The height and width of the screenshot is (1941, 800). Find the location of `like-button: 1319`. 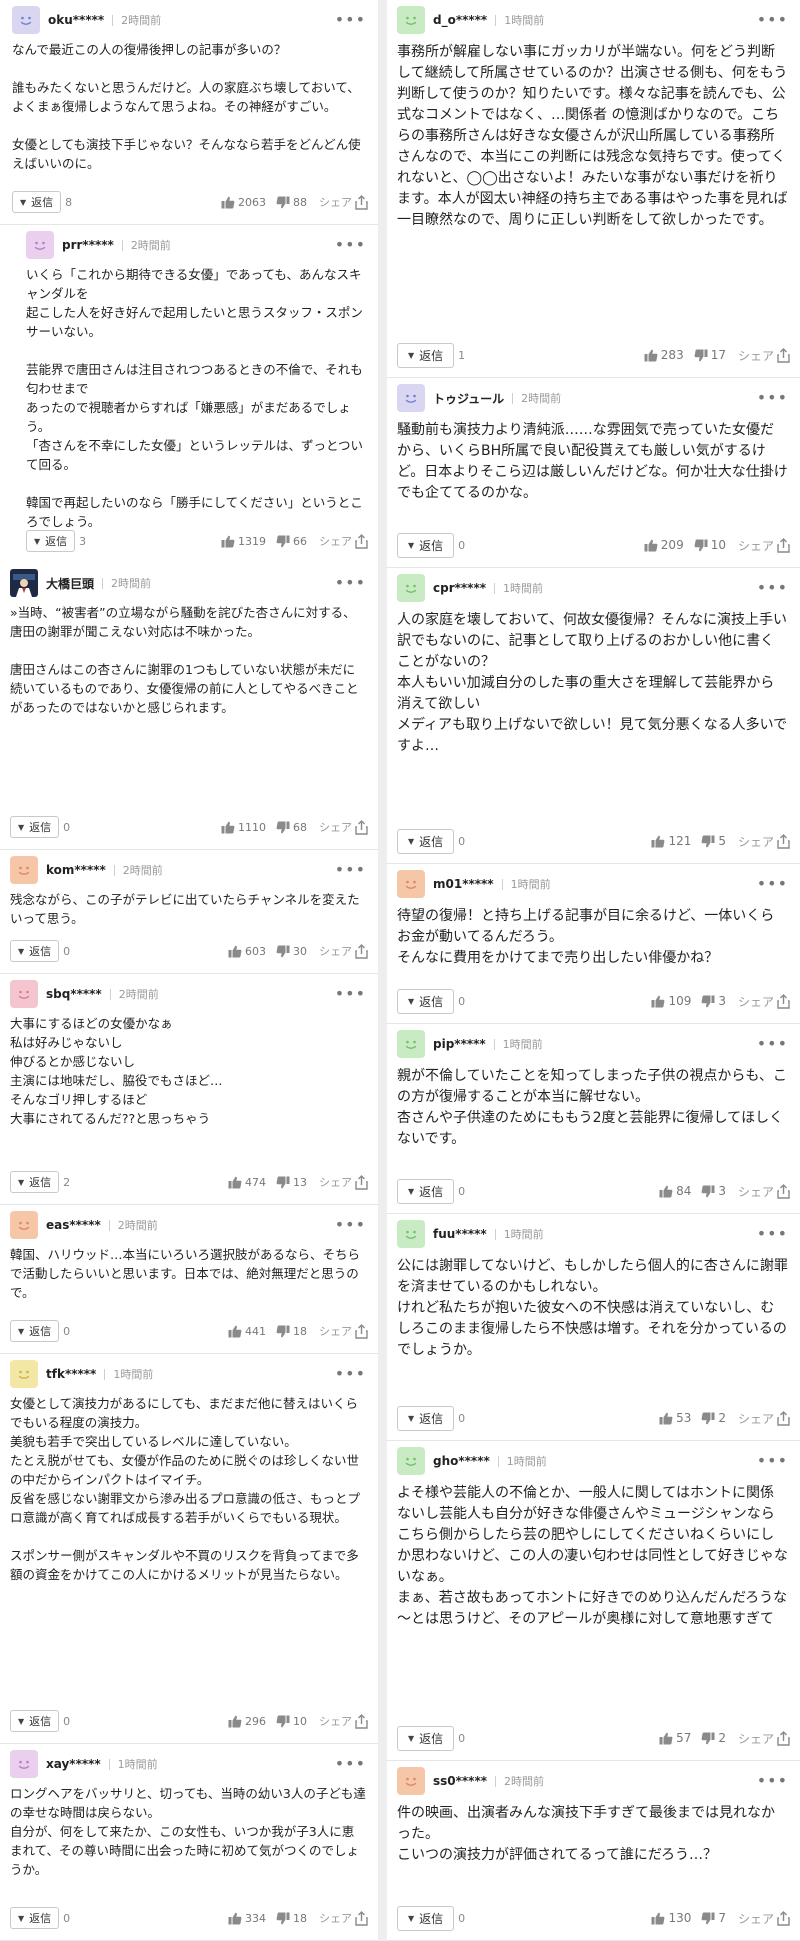

like-button: 1319 is located at coordinates (243, 541).